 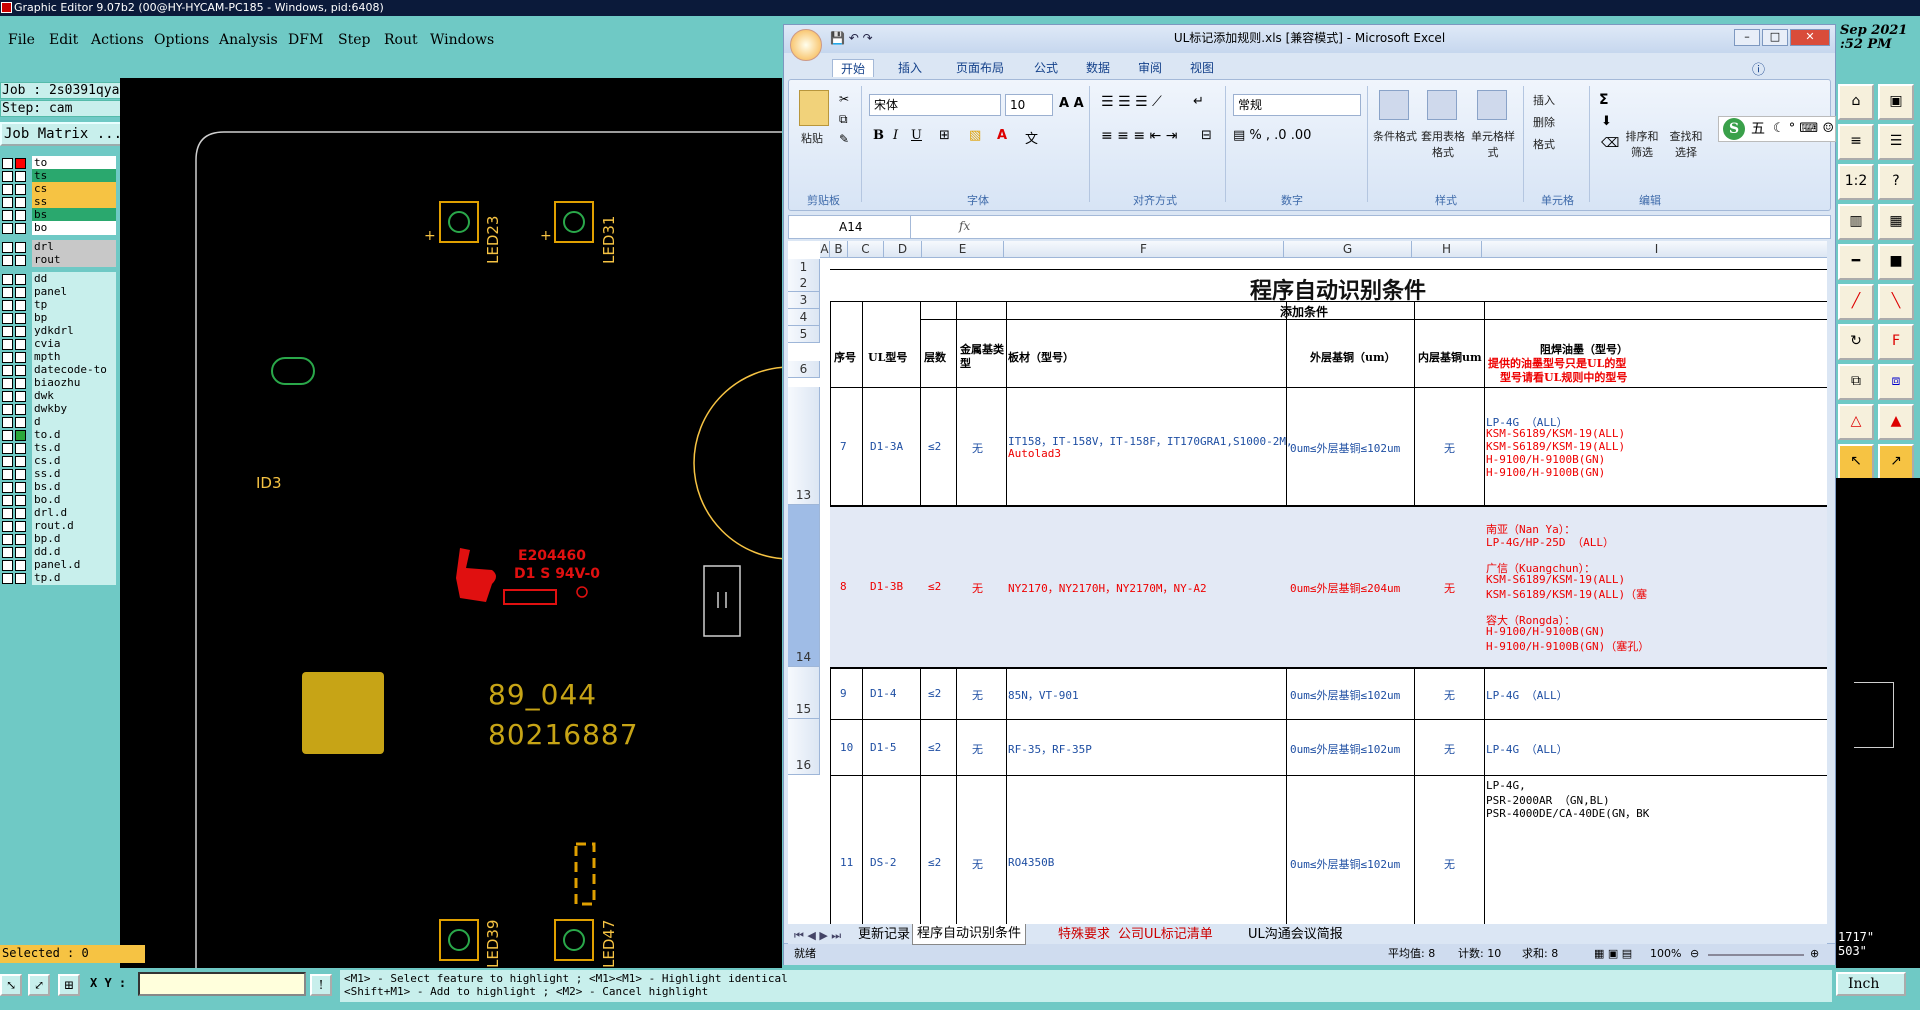 What do you see at coordinates (59, 176) in the screenshot?
I see `layer-row-ts: ts` at bounding box center [59, 176].